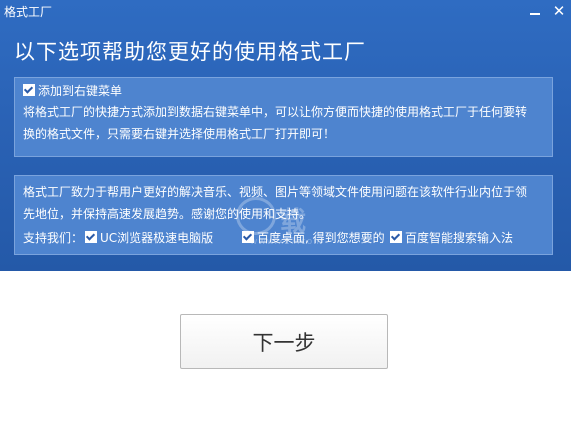 This screenshot has height=440, width=571. What do you see at coordinates (284, 341) in the screenshot?
I see `next-button: 下一步` at bounding box center [284, 341].